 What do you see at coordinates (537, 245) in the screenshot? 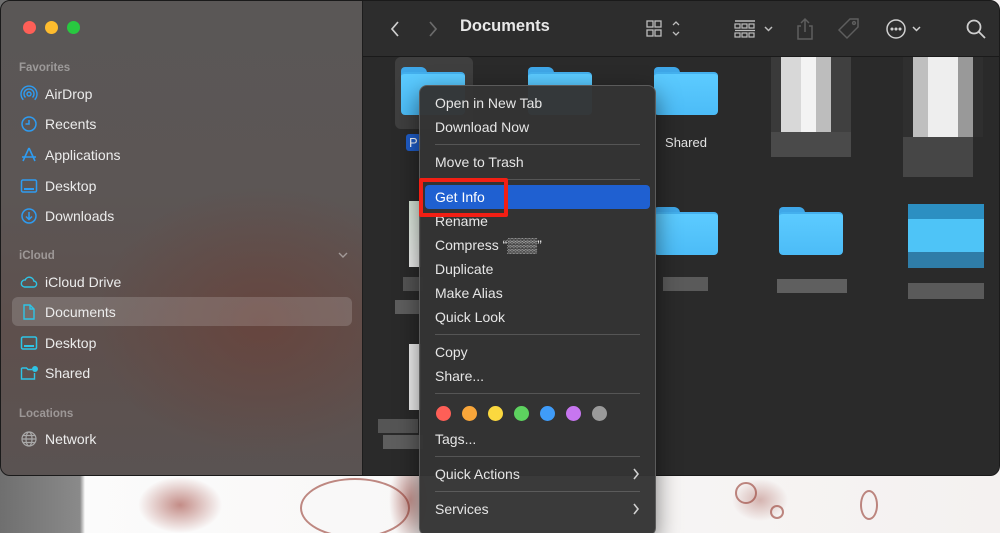
I see `menu-item-compress: Compress “▒▒▒”` at bounding box center [537, 245].